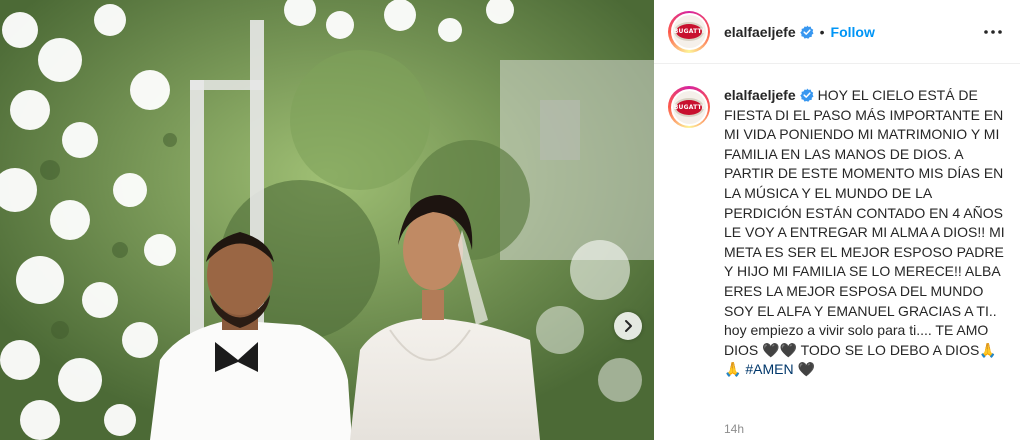 The width and height of the screenshot is (1020, 440). I want to click on caption-end: 🖤, so click(804, 369).